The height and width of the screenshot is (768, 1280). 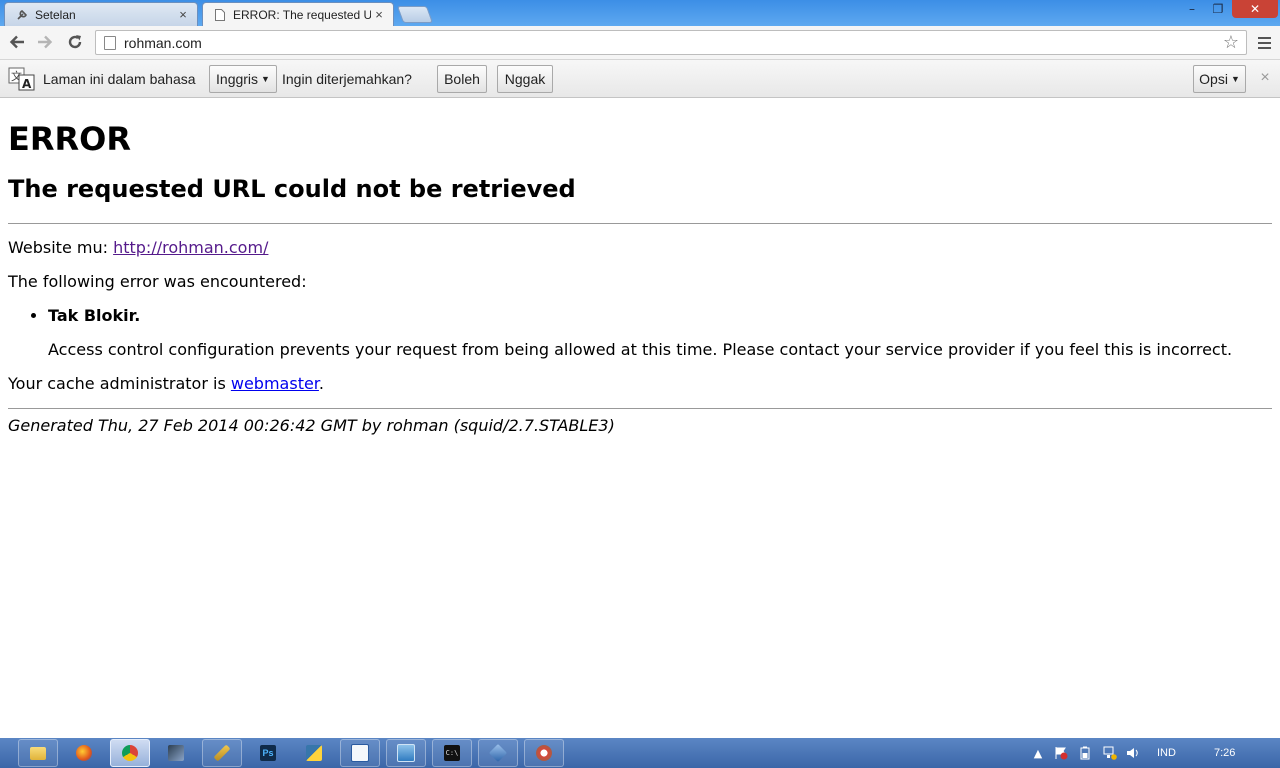 I want to click on wrench-icon, so click(x=22, y=15).